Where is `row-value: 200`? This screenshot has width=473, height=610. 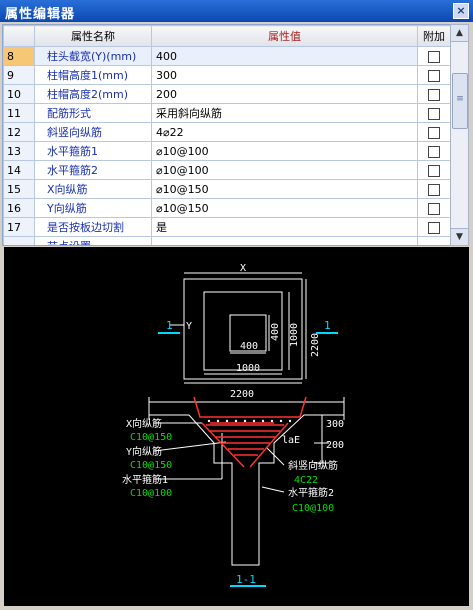 row-value: 200 is located at coordinates (284, 94).